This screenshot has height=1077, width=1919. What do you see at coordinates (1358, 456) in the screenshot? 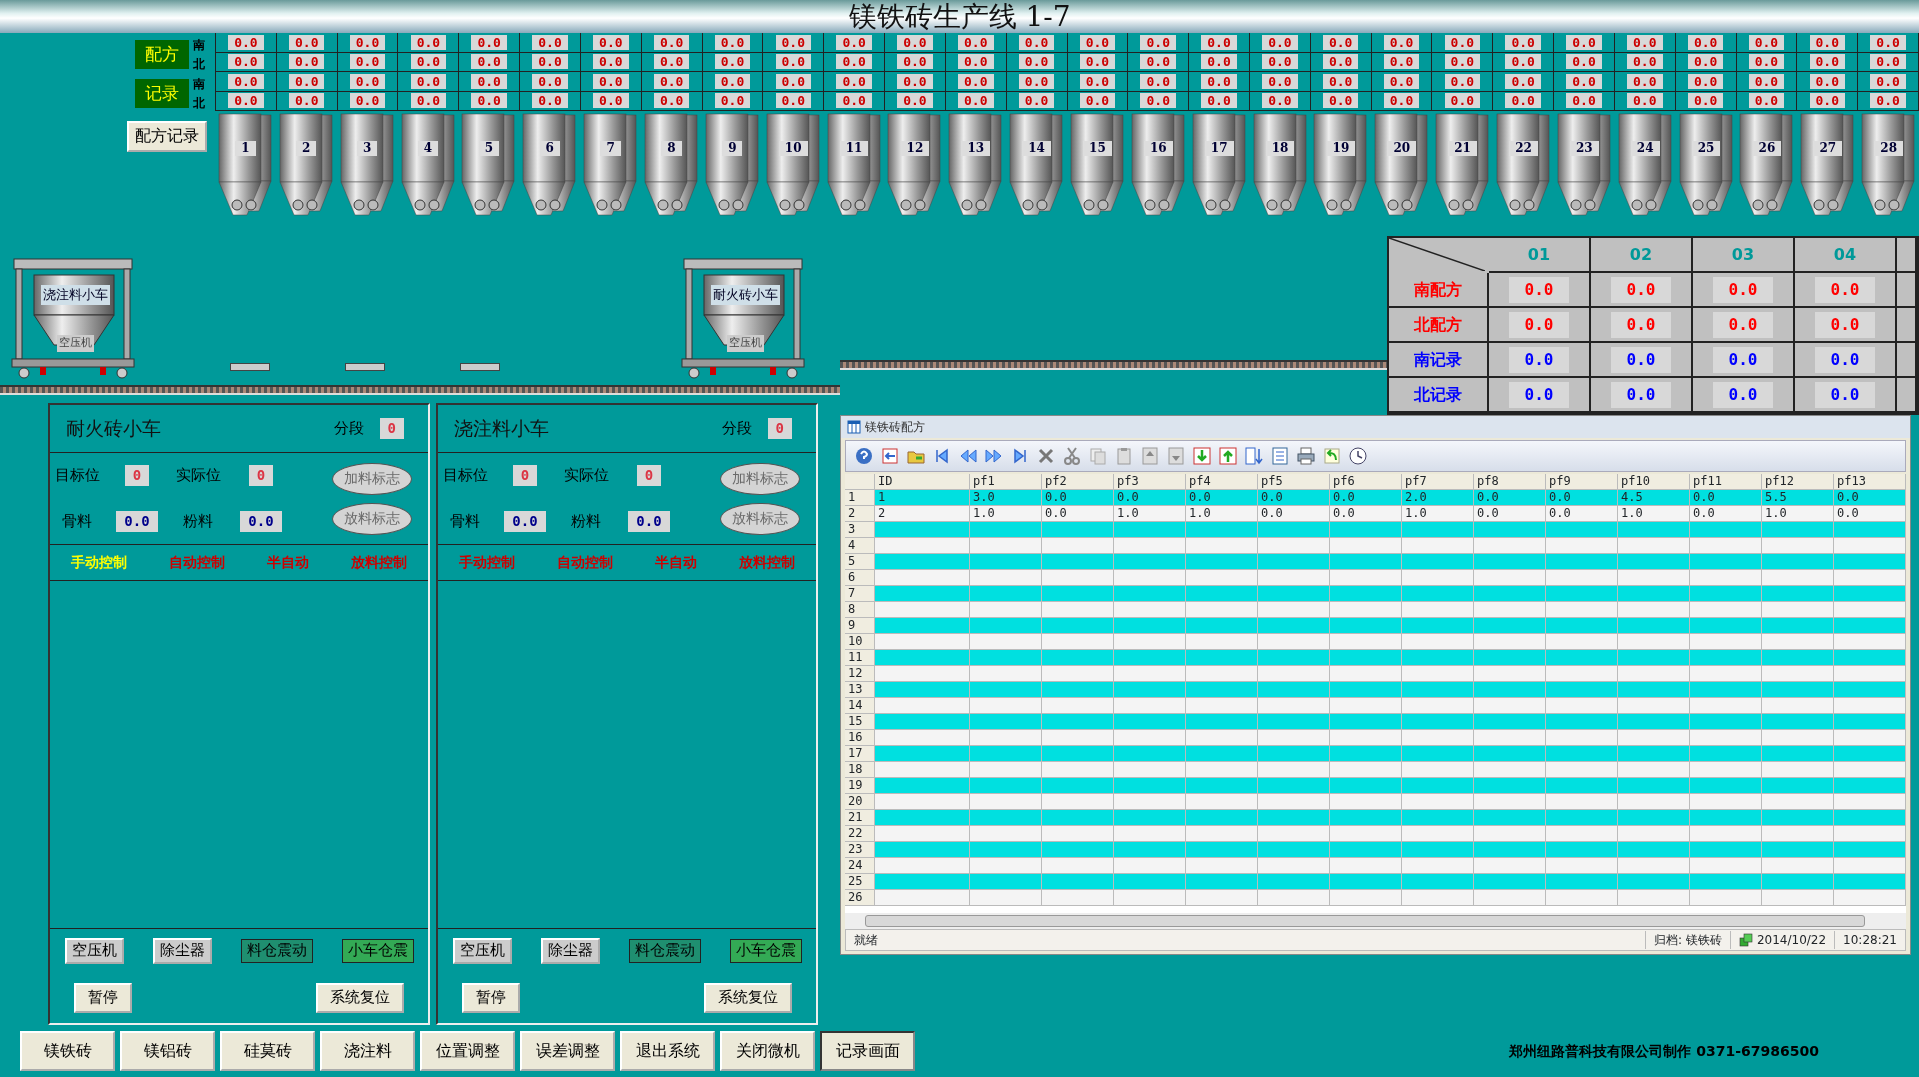
I see `clock-icon` at bounding box center [1358, 456].